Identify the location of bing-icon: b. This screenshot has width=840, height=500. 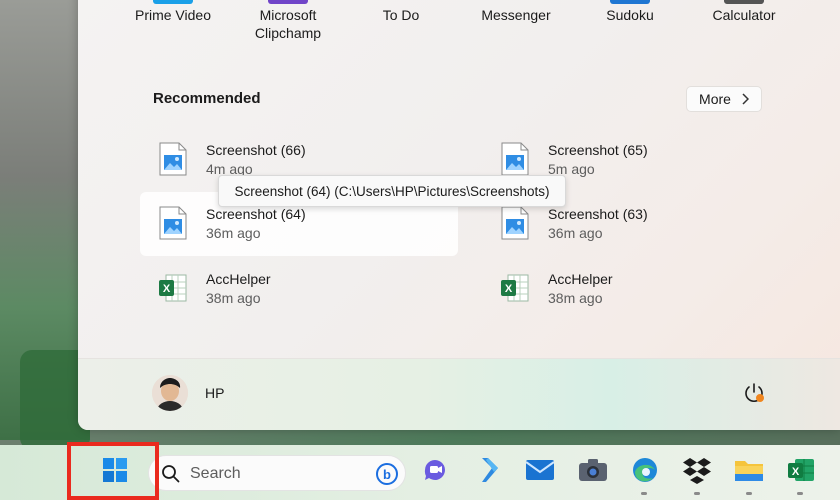
(387, 474).